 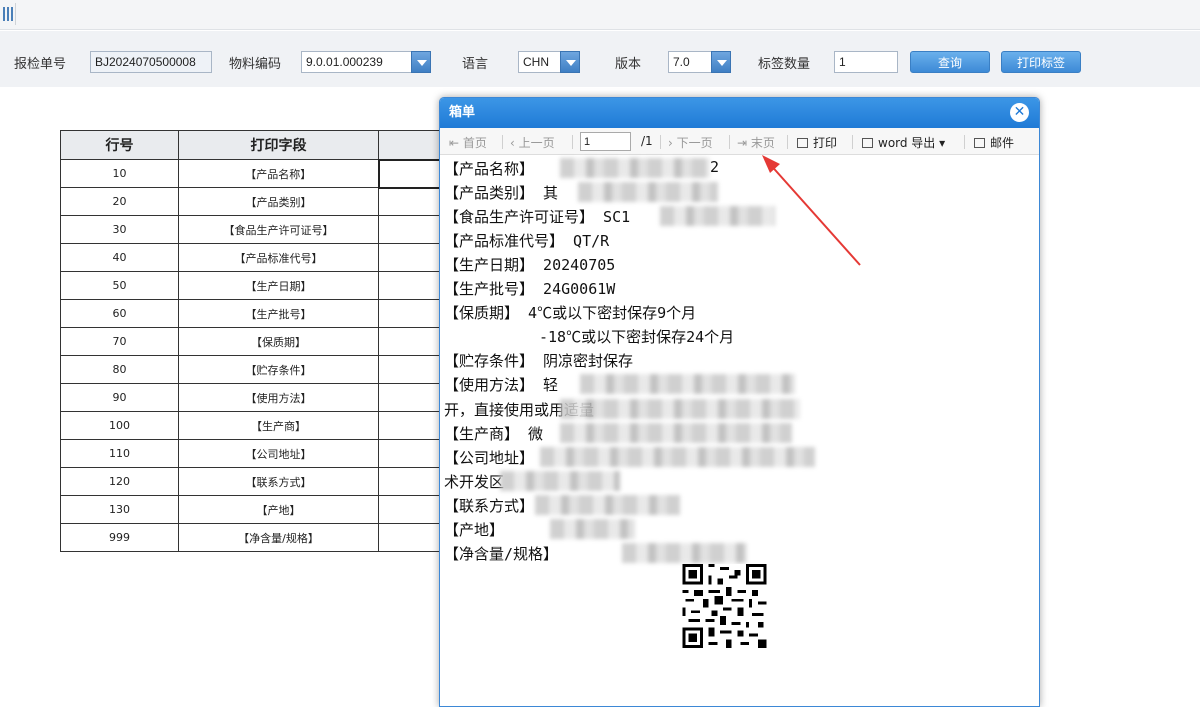 What do you see at coordinates (489, 506) in the screenshot?
I see `label-contact: 【联系方式】` at bounding box center [489, 506].